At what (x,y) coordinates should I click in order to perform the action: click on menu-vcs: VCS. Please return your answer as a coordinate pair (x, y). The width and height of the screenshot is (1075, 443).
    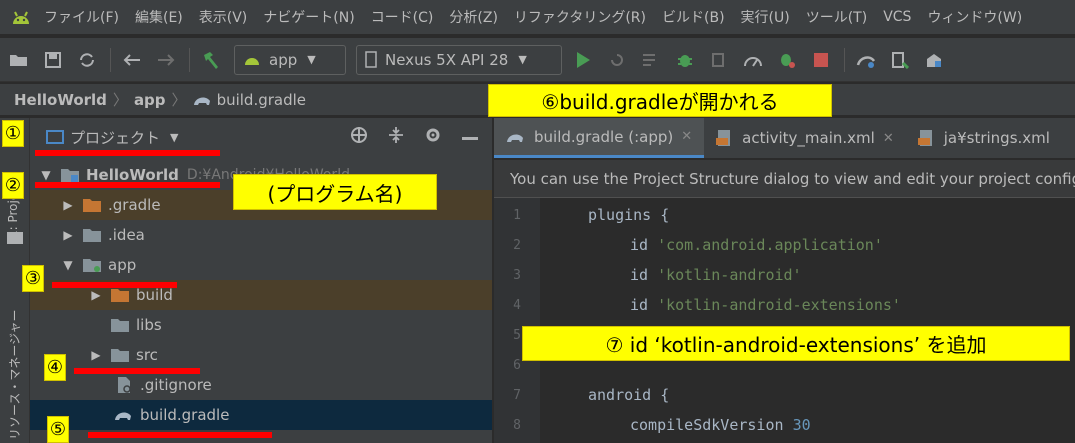
    Looking at the image, I should click on (897, 17).